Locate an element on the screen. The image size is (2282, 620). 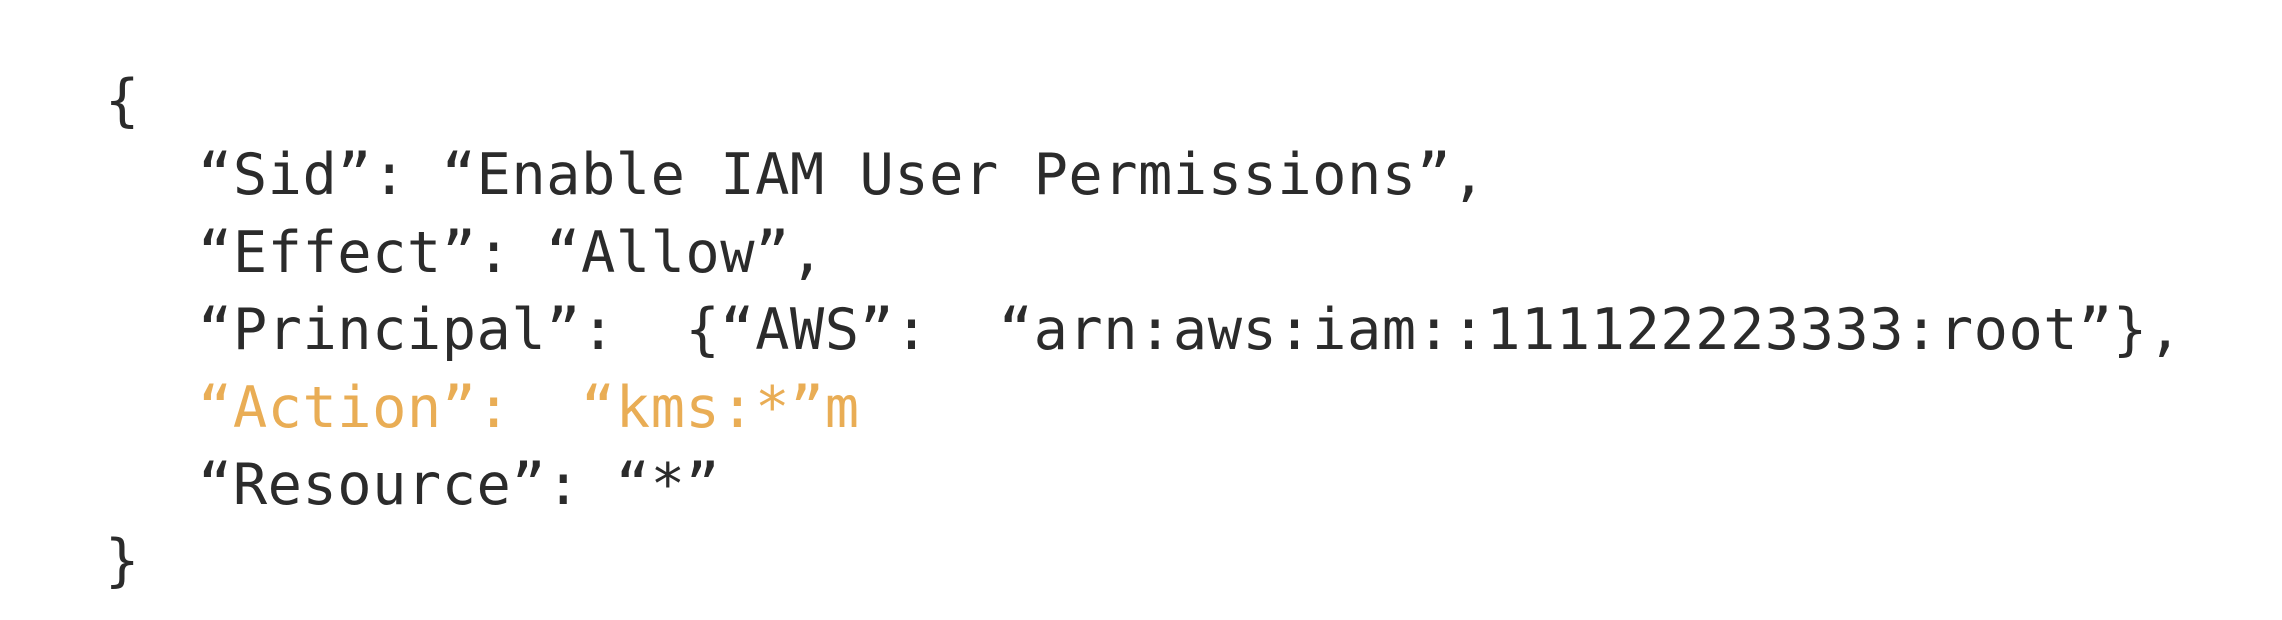
effect-line: “Effect”: “Allow”, is located at coordinates (511, 253).